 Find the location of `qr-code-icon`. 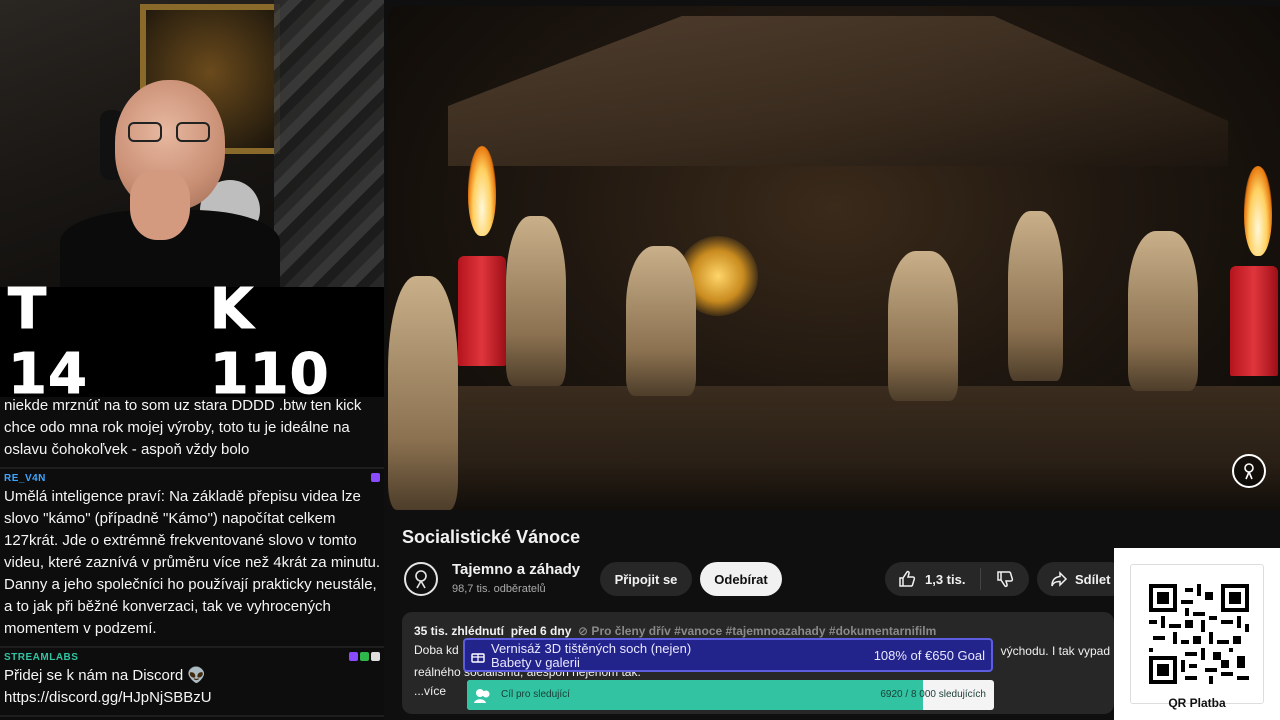

qr-code-icon is located at coordinates (1199, 634).